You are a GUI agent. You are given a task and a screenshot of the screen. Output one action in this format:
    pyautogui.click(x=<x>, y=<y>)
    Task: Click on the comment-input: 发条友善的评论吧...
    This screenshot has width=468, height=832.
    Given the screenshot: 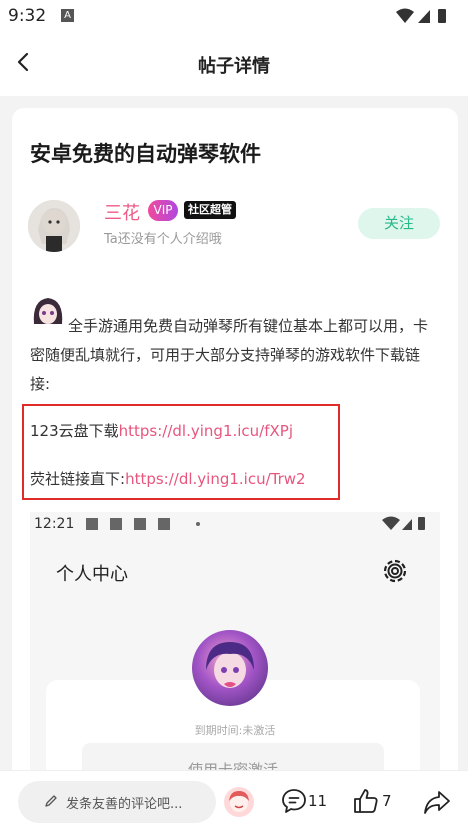 What is the action you would take?
    pyautogui.click(x=117, y=802)
    